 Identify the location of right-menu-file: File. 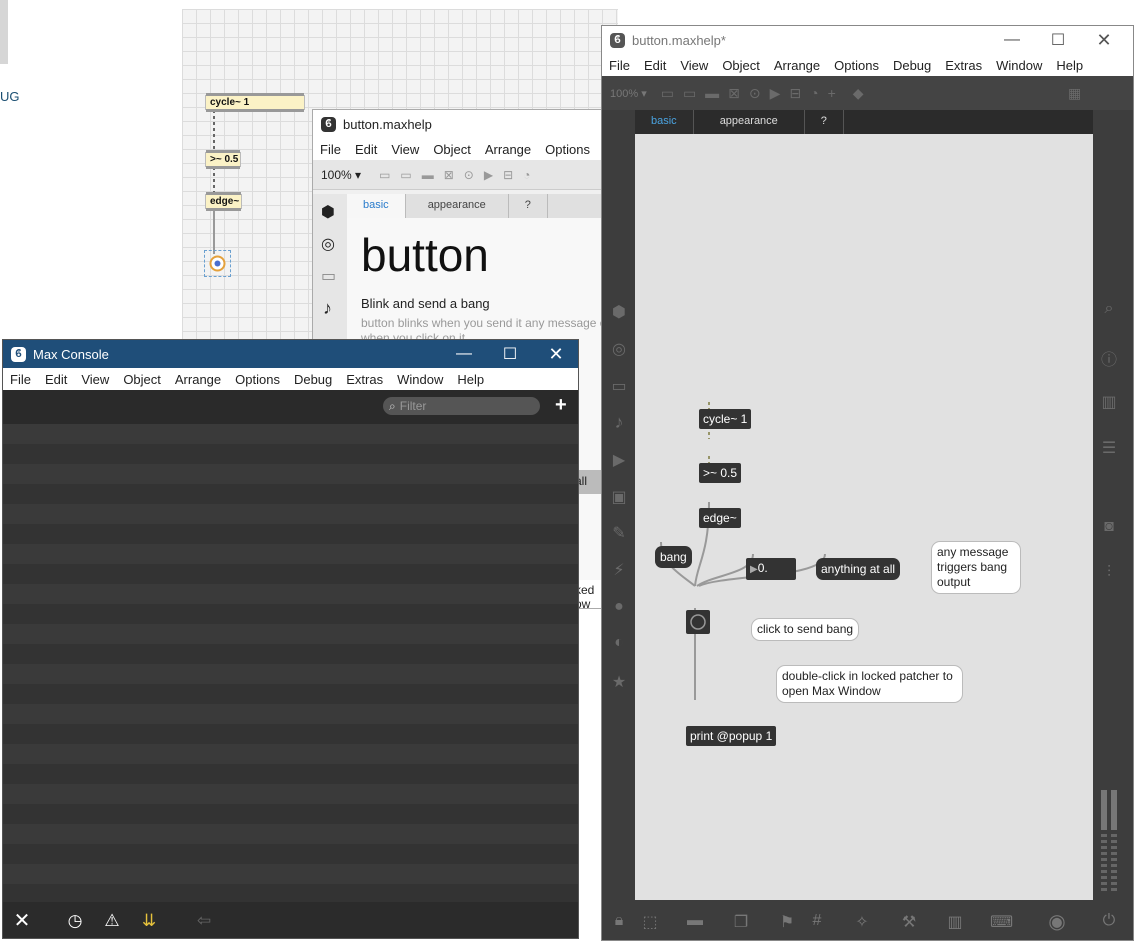
(619, 65).